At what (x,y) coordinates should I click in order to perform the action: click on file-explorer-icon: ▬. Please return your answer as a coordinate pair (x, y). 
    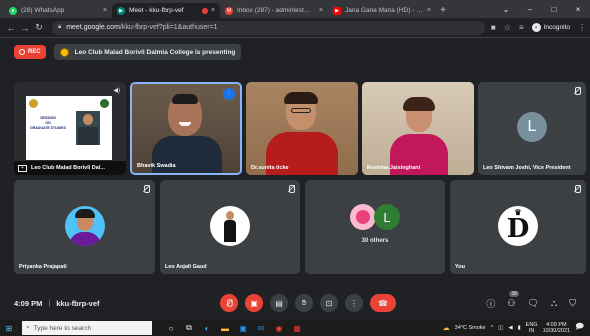
    Looking at the image, I should click on (225, 328).